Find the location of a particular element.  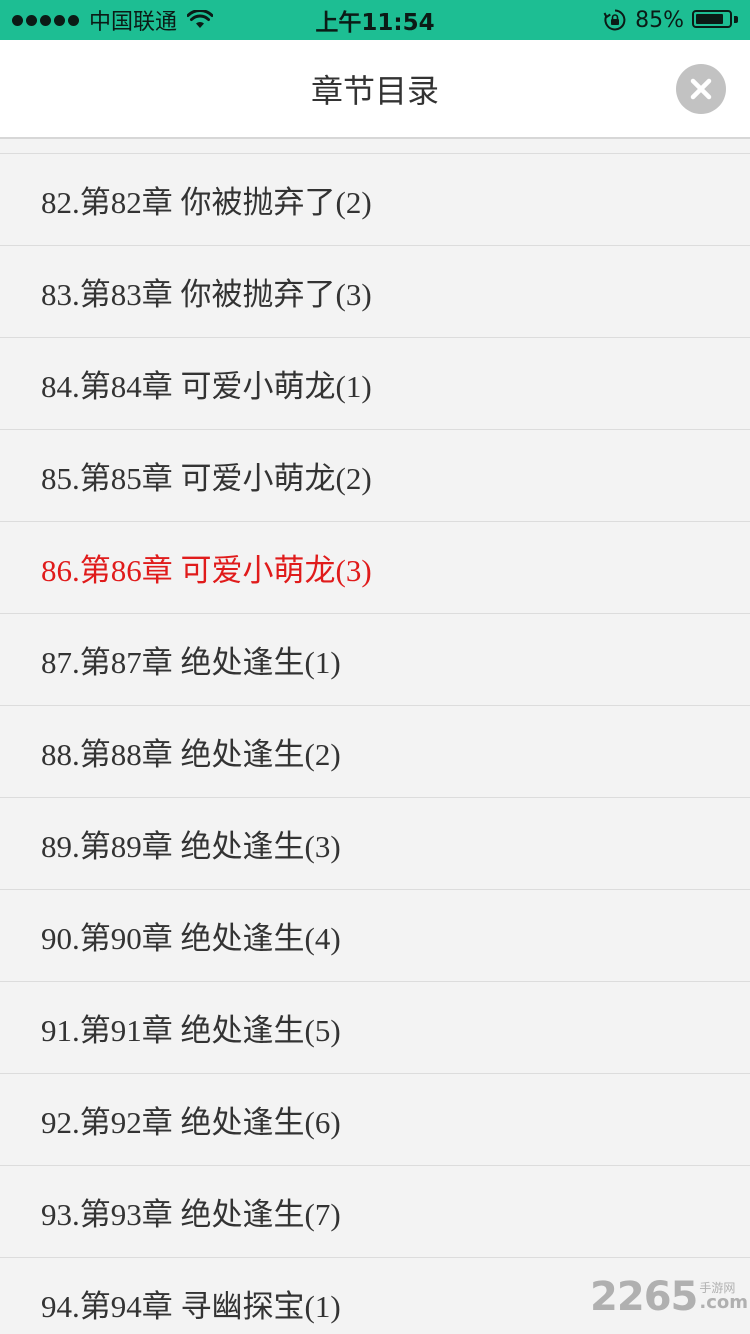

battery-percent: 85% is located at coordinates (659, 20).